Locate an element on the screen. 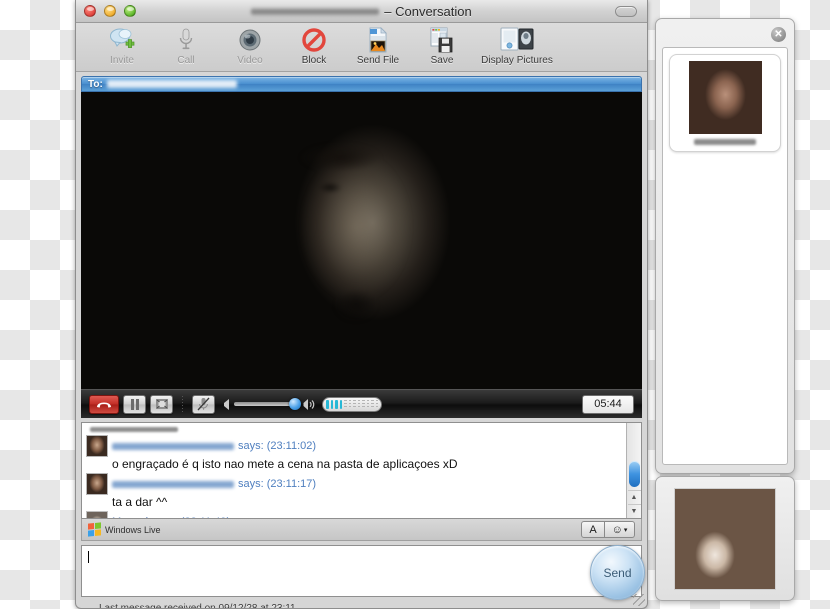 The width and height of the screenshot is (830, 609). chat-clipped-top-line is located at coordinates (134, 429).